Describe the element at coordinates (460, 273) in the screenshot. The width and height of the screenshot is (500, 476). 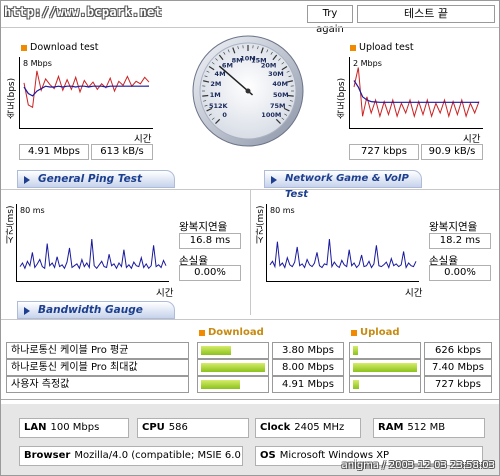
I see `game-loss-value: 0.00%` at that location.